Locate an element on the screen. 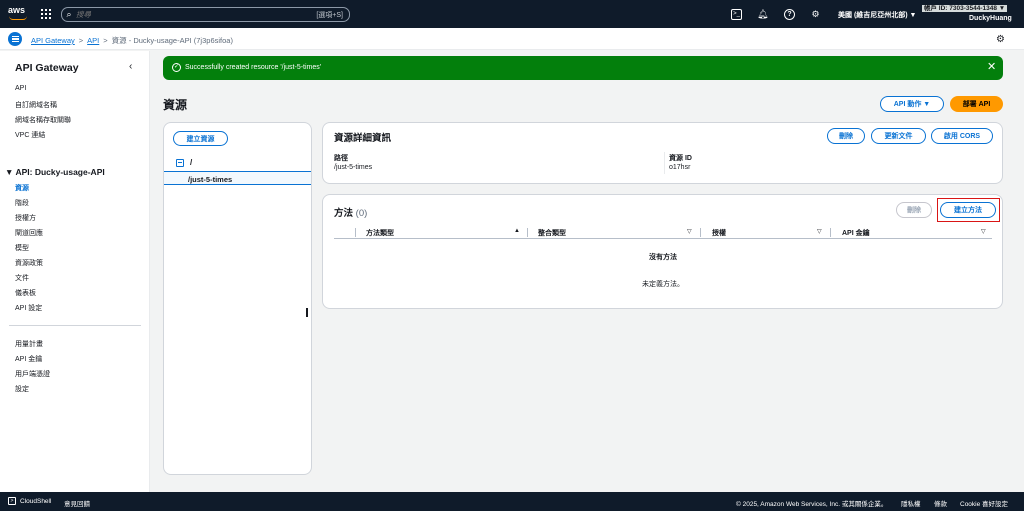 The height and width of the screenshot is (511, 1024). region-selector: 美國 (維吉尼亞州北部) ▼ is located at coordinates (877, 15).